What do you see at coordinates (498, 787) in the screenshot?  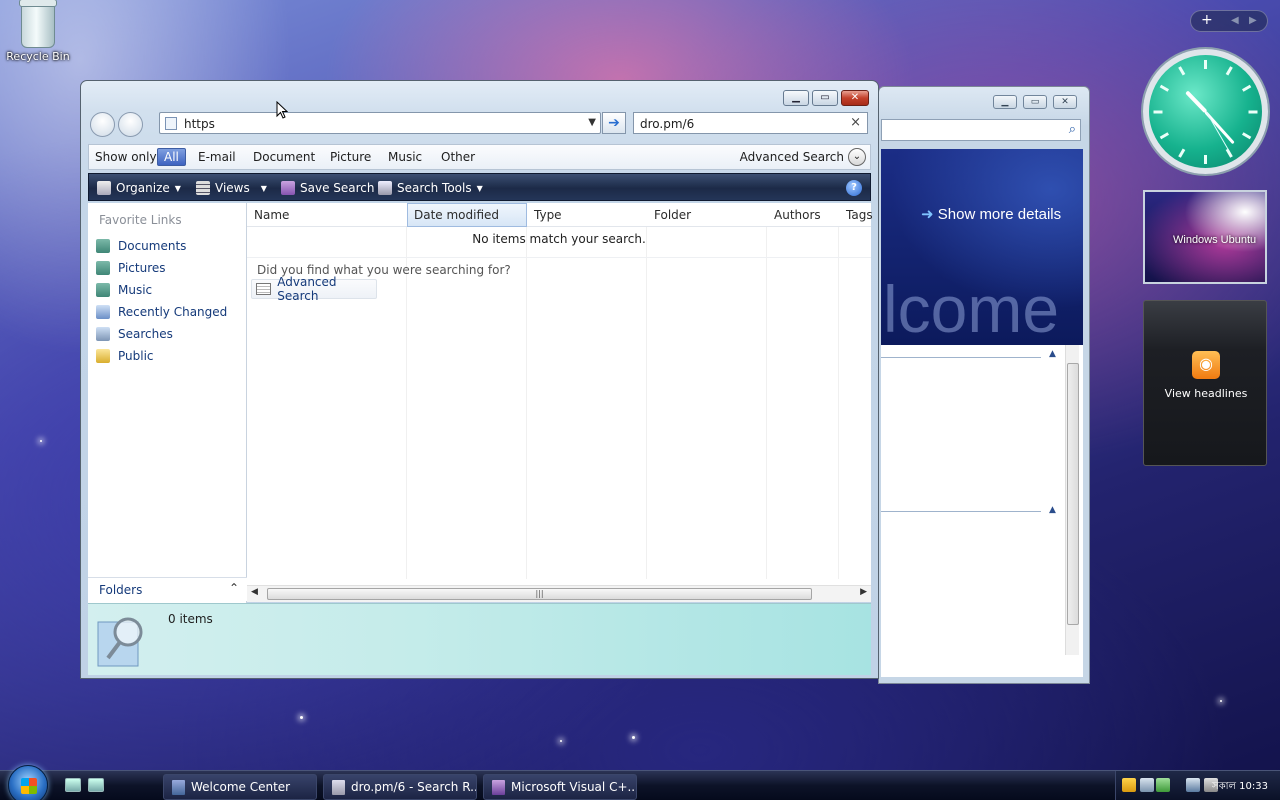 I see `visual-studio-icon` at bounding box center [498, 787].